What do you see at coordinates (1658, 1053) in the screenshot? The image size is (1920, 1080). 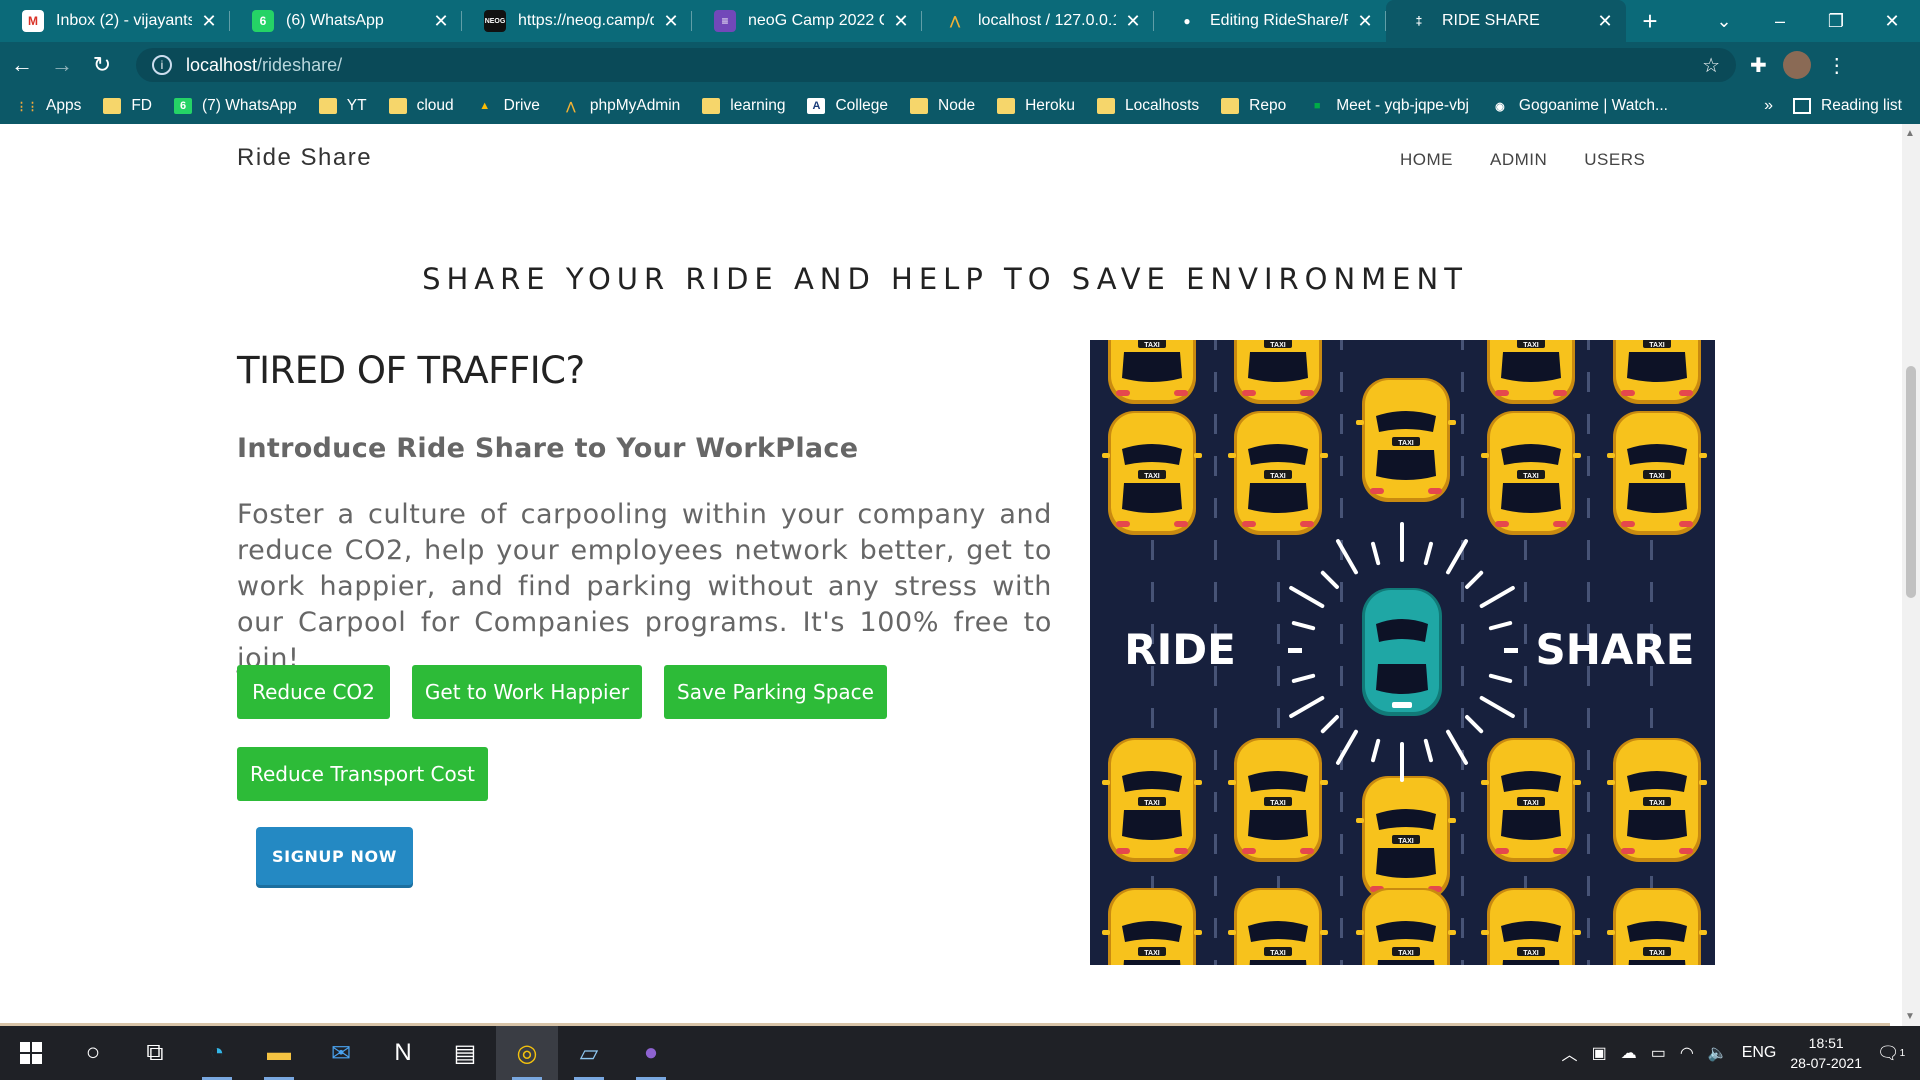 I see `battery-icon: ▭` at bounding box center [1658, 1053].